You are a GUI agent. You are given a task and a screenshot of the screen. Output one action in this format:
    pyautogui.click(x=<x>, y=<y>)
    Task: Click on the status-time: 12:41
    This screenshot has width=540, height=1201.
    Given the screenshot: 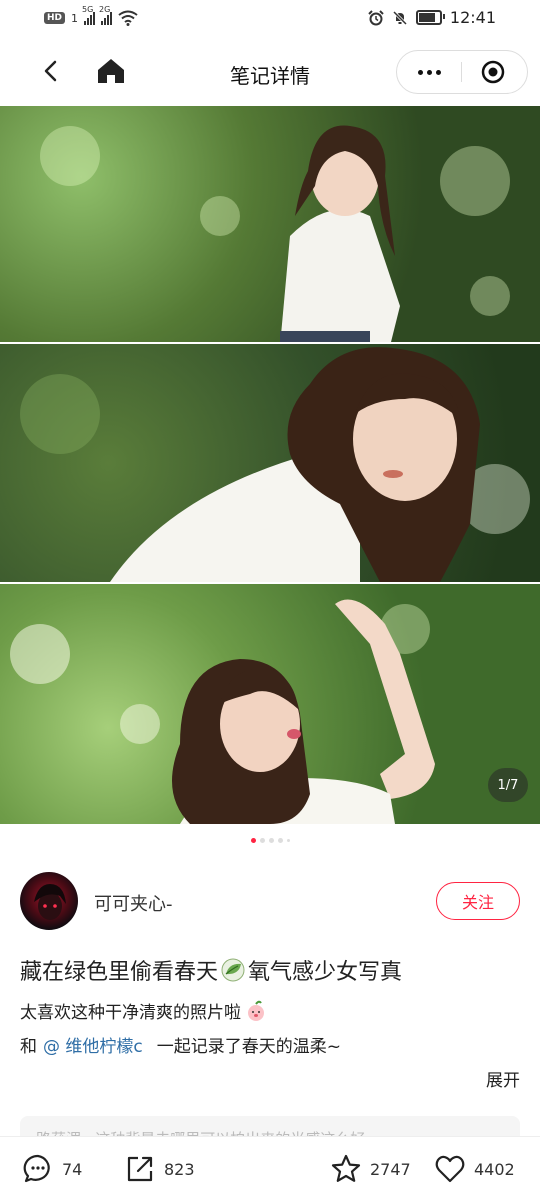 What is the action you would take?
    pyautogui.click(x=472, y=17)
    